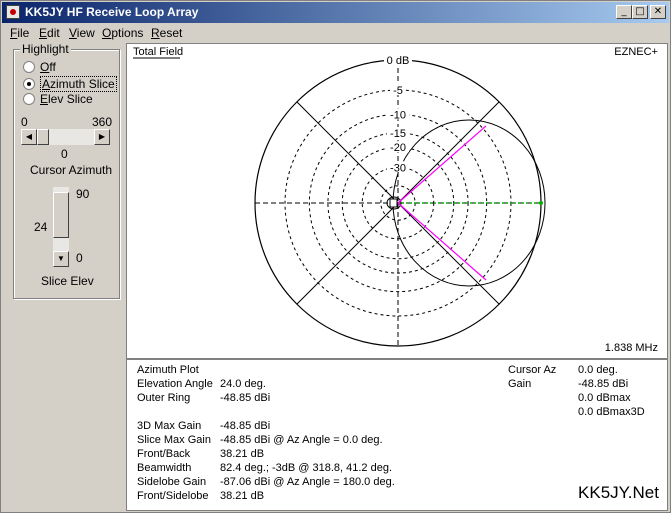 The width and height of the screenshot is (671, 513). Describe the element at coordinates (13, 12) in the screenshot. I see `app-icon` at that location.